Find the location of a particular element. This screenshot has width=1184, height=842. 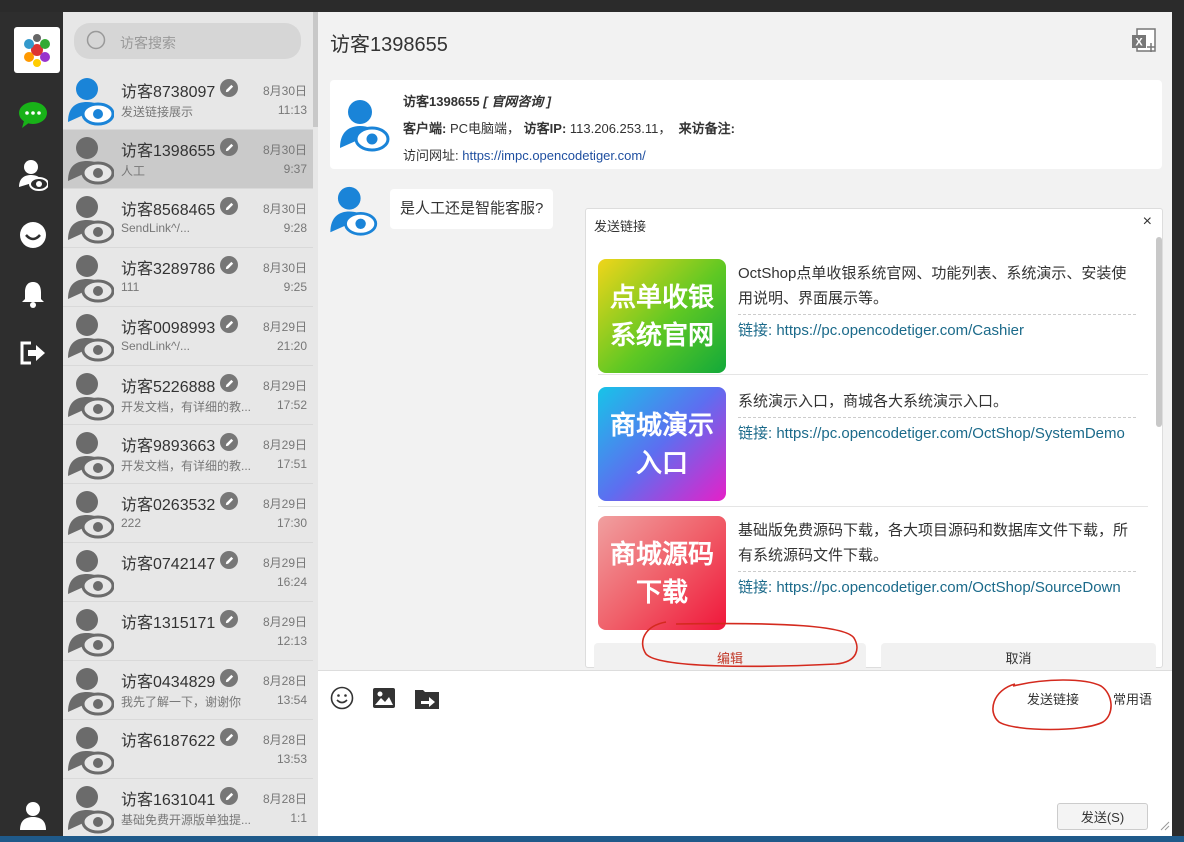

cancel-button: 取消 is located at coordinates (1018, 657).